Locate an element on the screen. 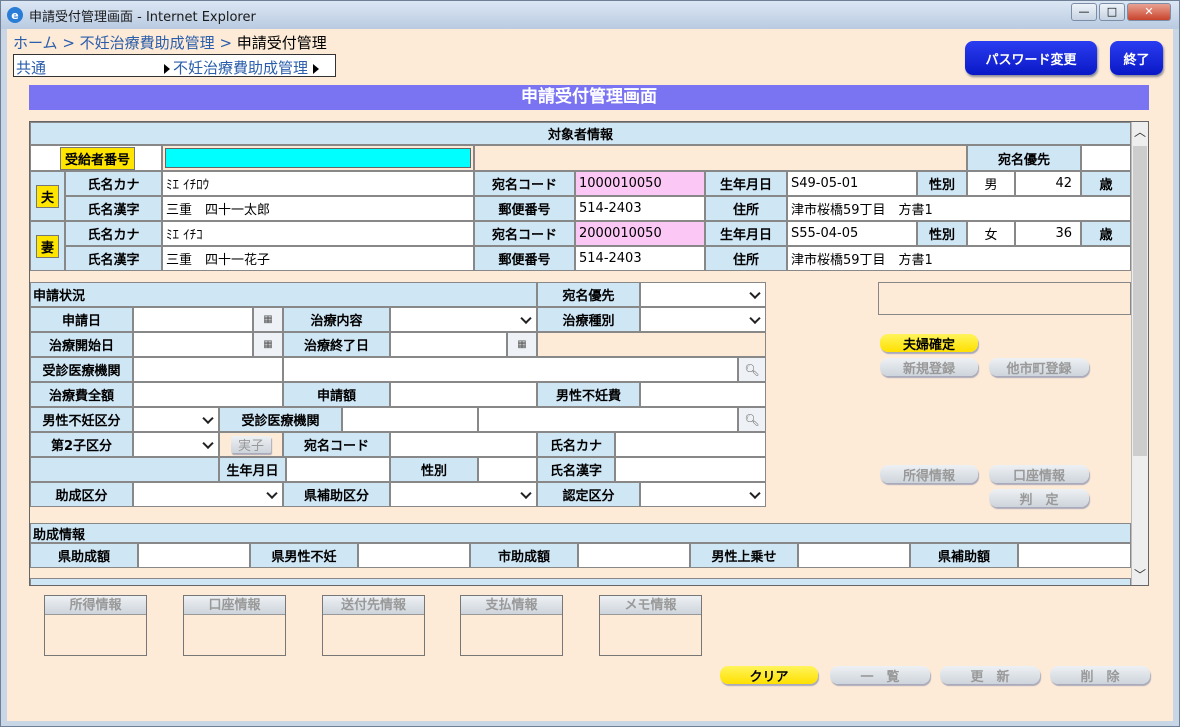  wife-kana-value: ﾐｴ ｲﾁｺ is located at coordinates (318, 233).